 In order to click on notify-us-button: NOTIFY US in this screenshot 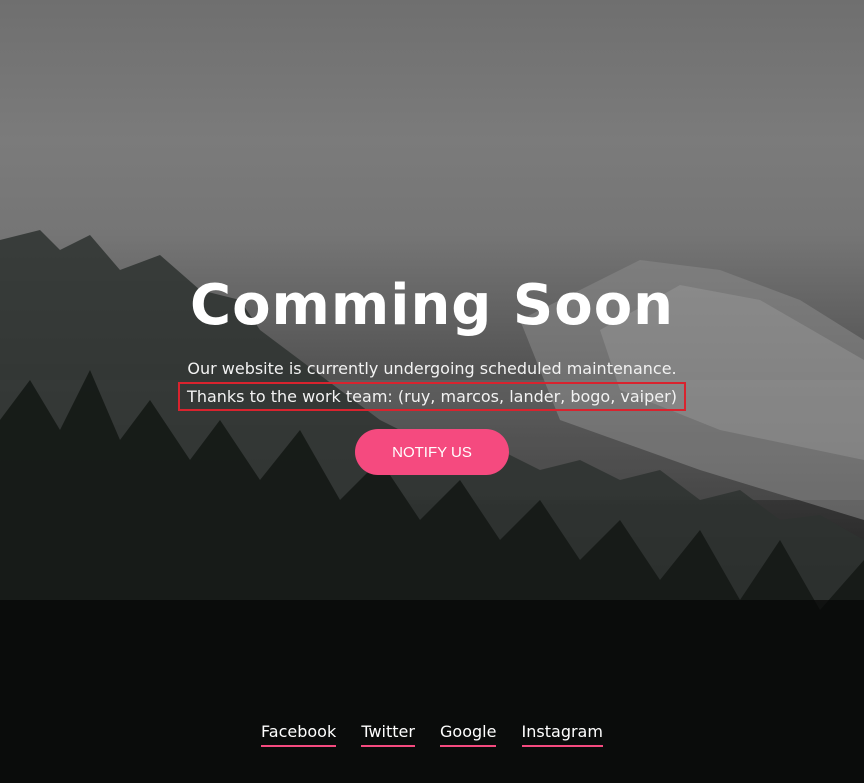, I will do `click(432, 452)`.